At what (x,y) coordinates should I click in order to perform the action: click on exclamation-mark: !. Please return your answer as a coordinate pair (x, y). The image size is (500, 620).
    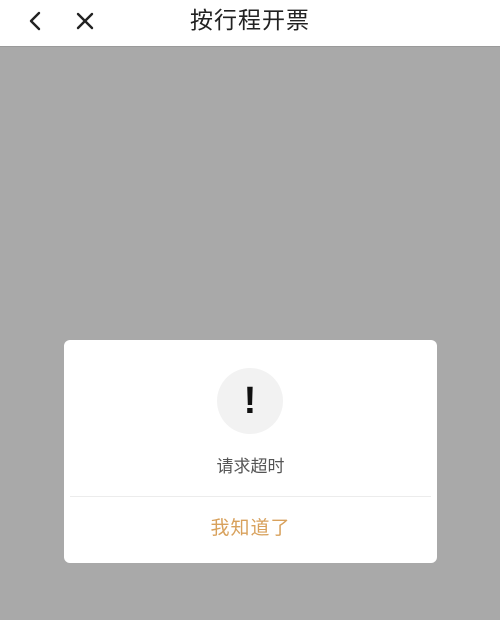
    Looking at the image, I should click on (250, 401).